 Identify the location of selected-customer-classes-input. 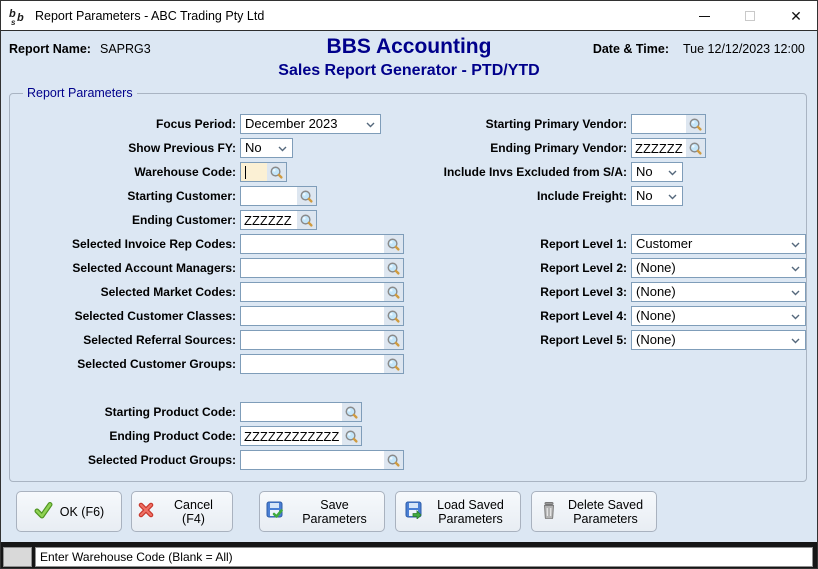
(312, 316).